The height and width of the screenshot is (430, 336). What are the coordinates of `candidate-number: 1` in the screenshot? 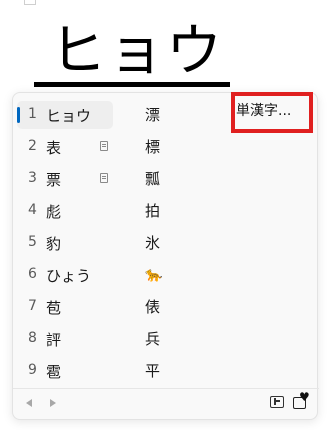 It's located at (32, 114).